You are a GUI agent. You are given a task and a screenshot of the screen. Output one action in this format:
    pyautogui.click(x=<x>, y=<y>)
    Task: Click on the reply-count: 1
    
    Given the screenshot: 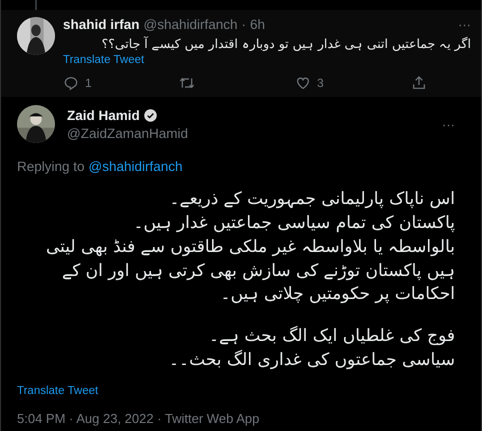 What is the action you would take?
    pyautogui.click(x=88, y=83)
    